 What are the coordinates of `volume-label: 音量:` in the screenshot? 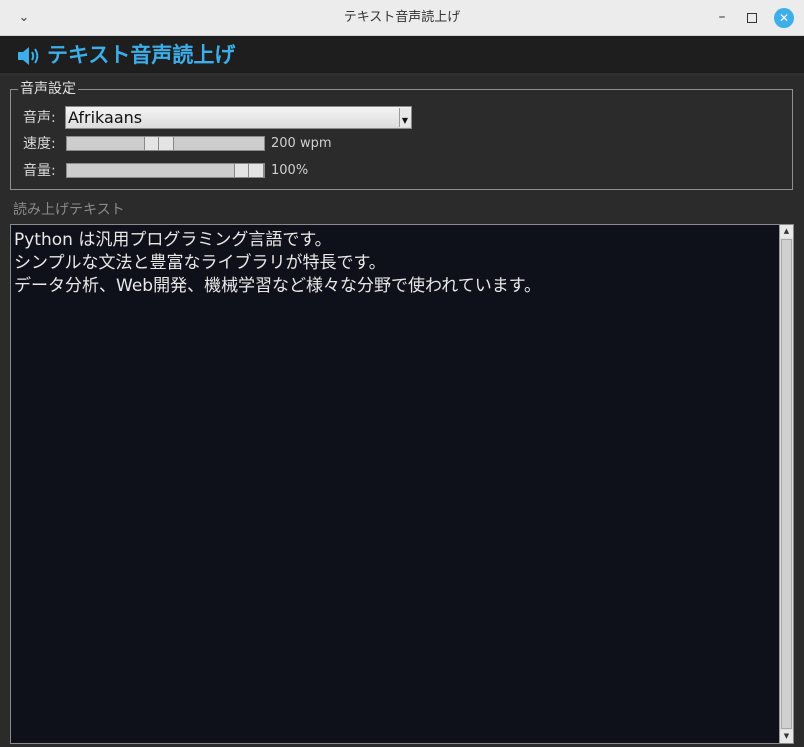 It's located at (39, 171).